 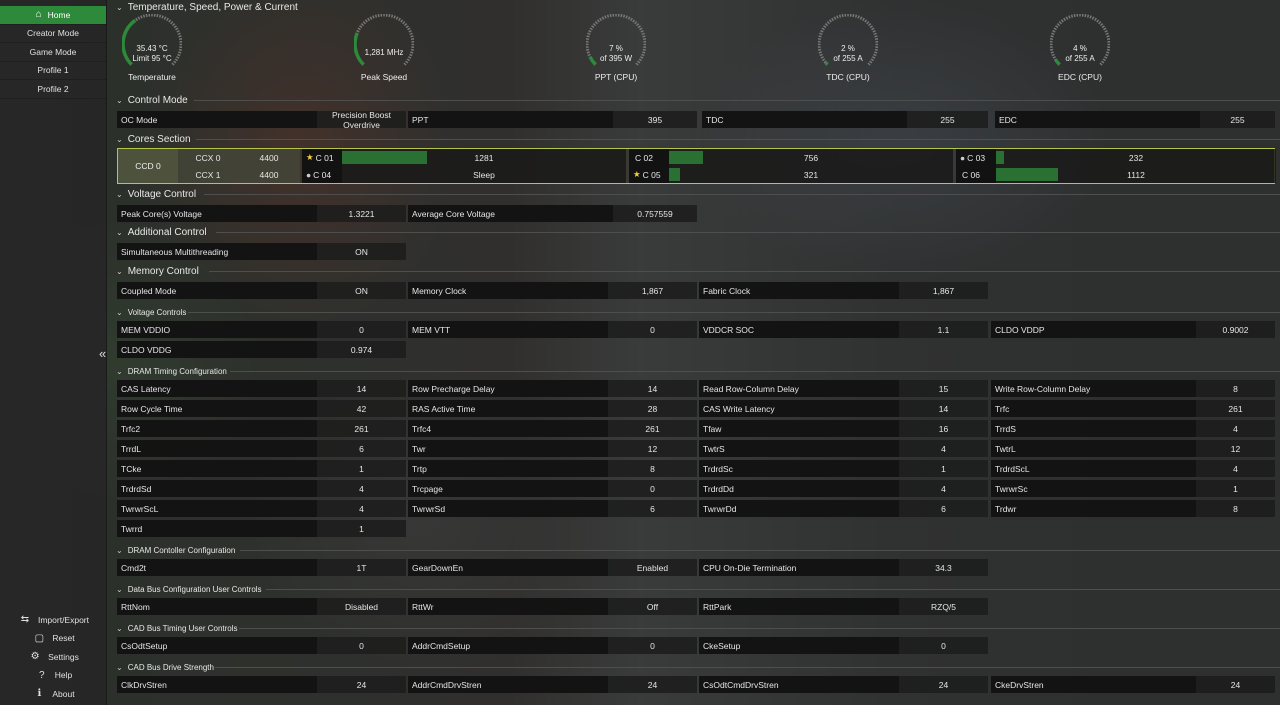 What do you see at coordinates (552, 329) in the screenshot?
I see `volt_ctrl-field: MEM VTT 0` at bounding box center [552, 329].